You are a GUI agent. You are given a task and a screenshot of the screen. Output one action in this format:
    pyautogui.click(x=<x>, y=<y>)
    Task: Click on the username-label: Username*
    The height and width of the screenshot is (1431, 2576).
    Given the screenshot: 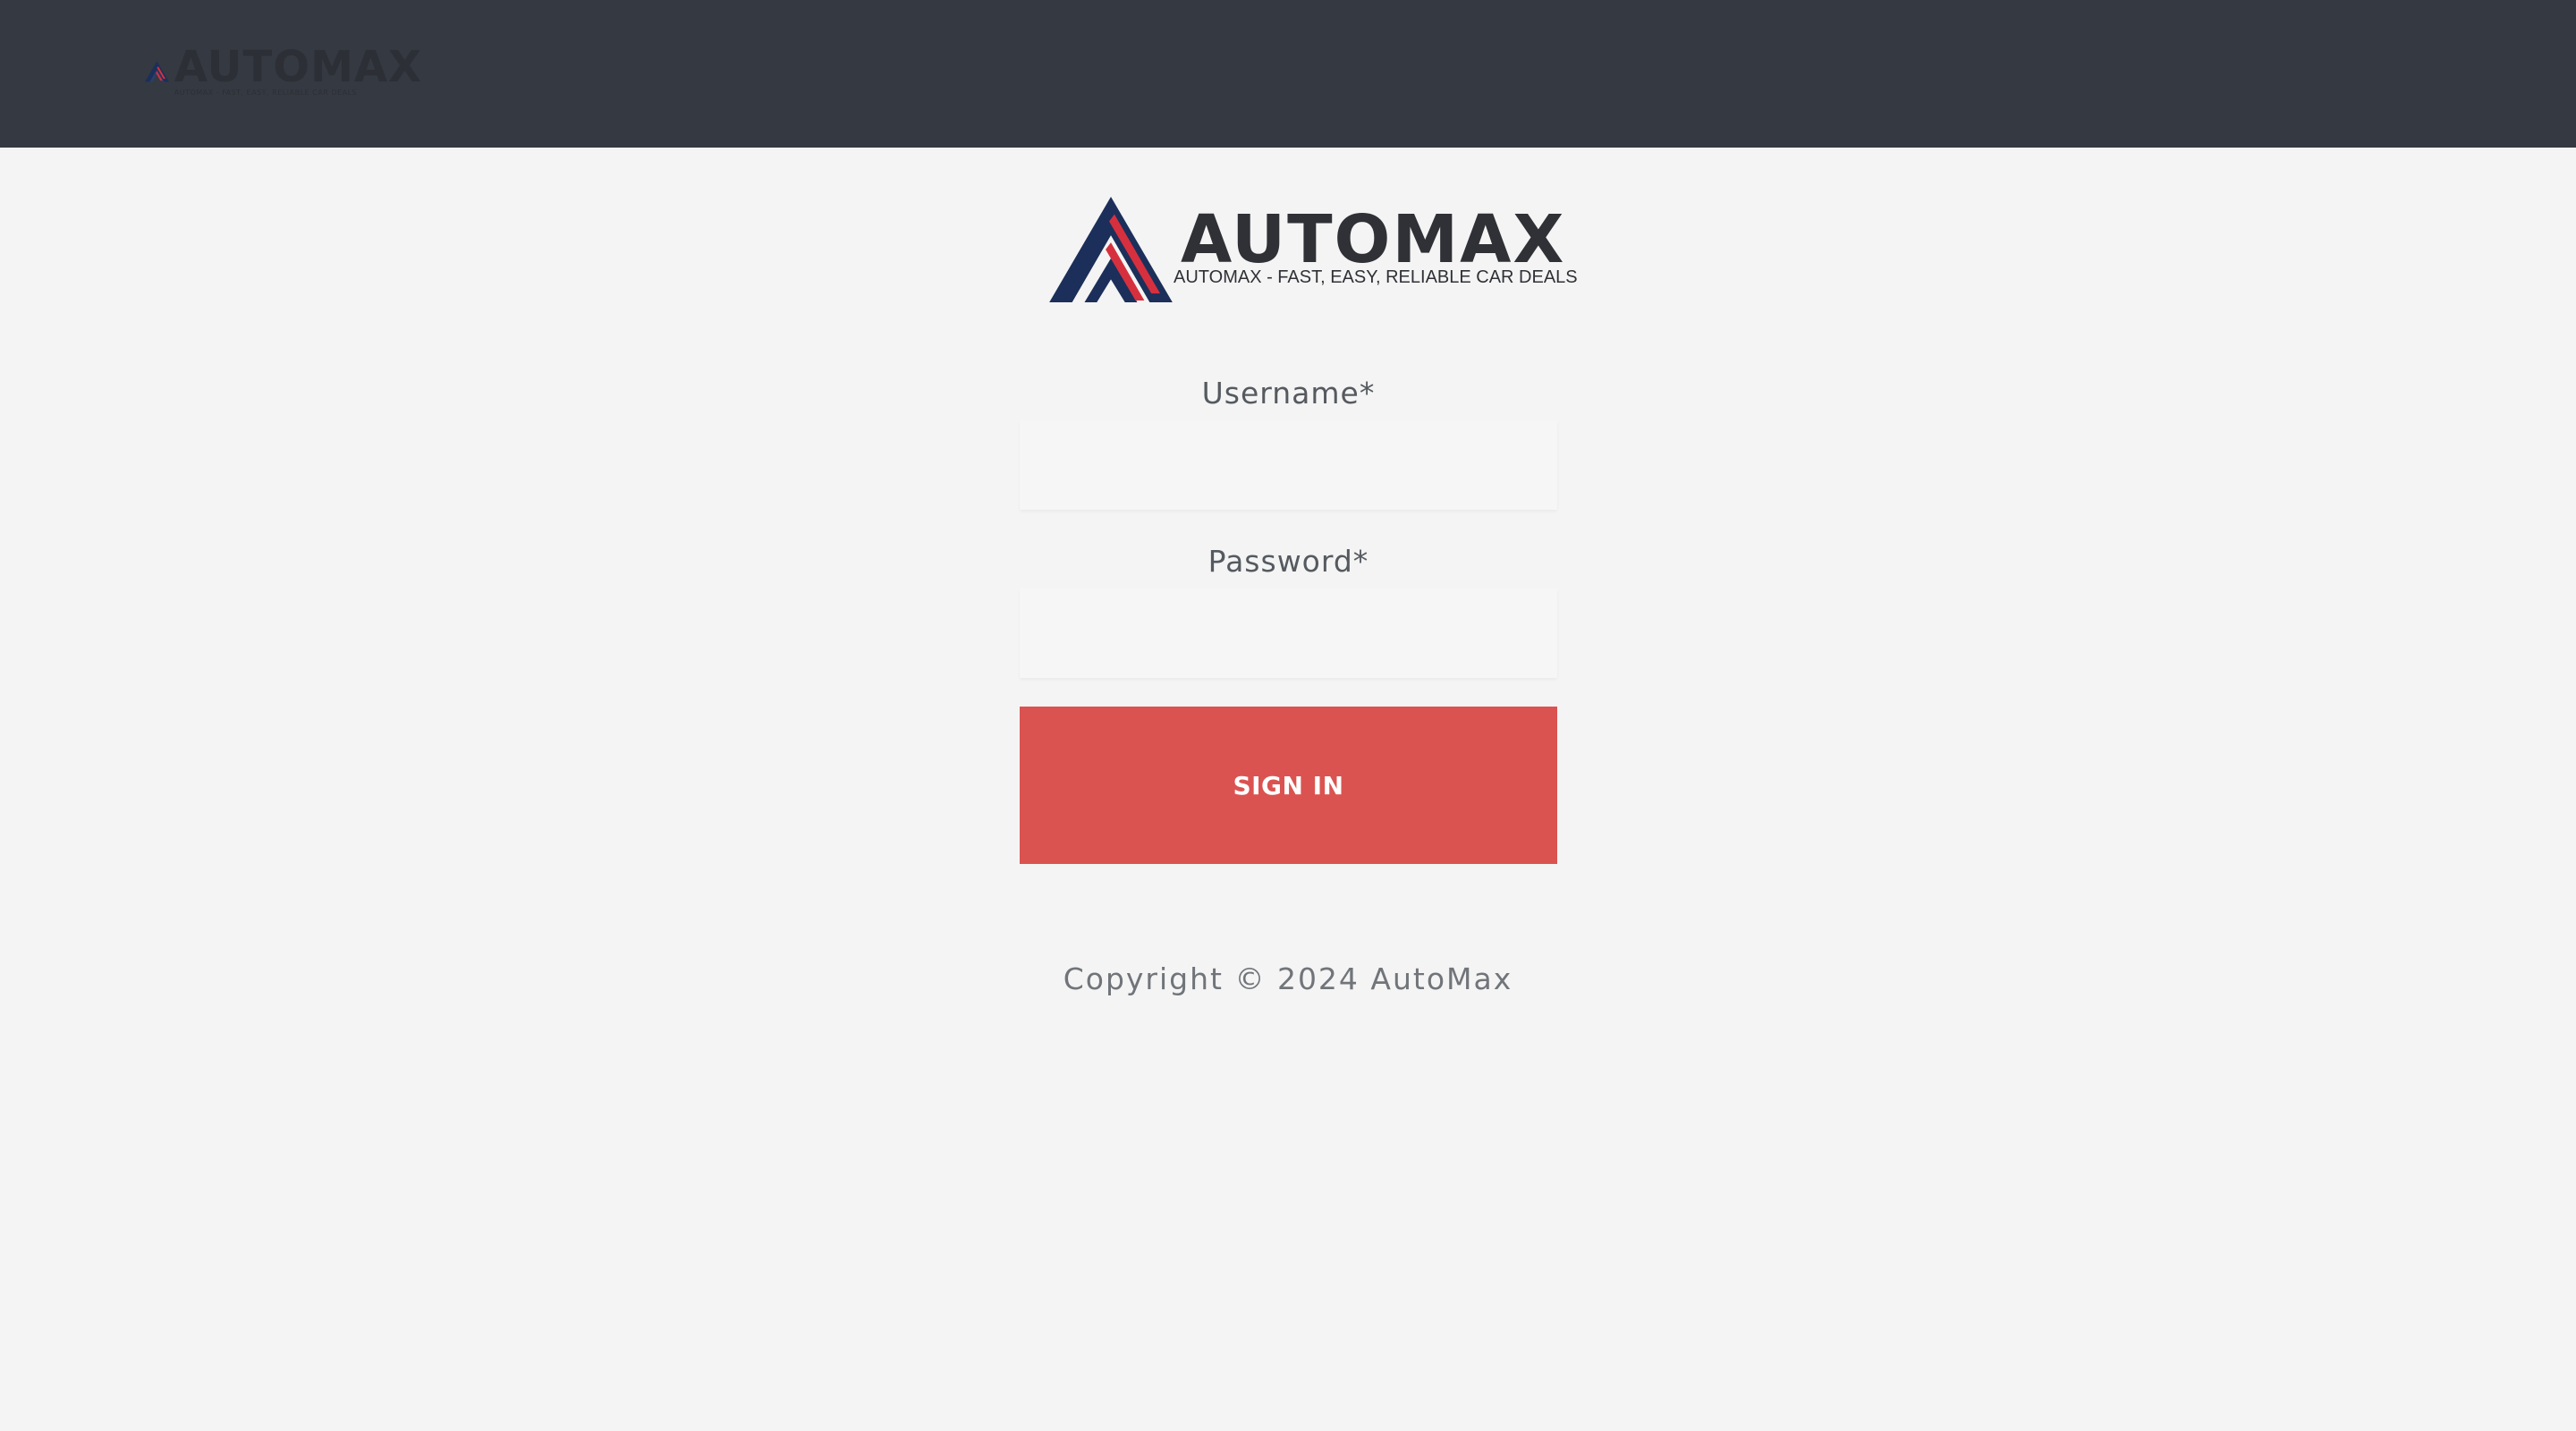 What is the action you would take?
    pyautogui.click(x=1288, y=394)
    